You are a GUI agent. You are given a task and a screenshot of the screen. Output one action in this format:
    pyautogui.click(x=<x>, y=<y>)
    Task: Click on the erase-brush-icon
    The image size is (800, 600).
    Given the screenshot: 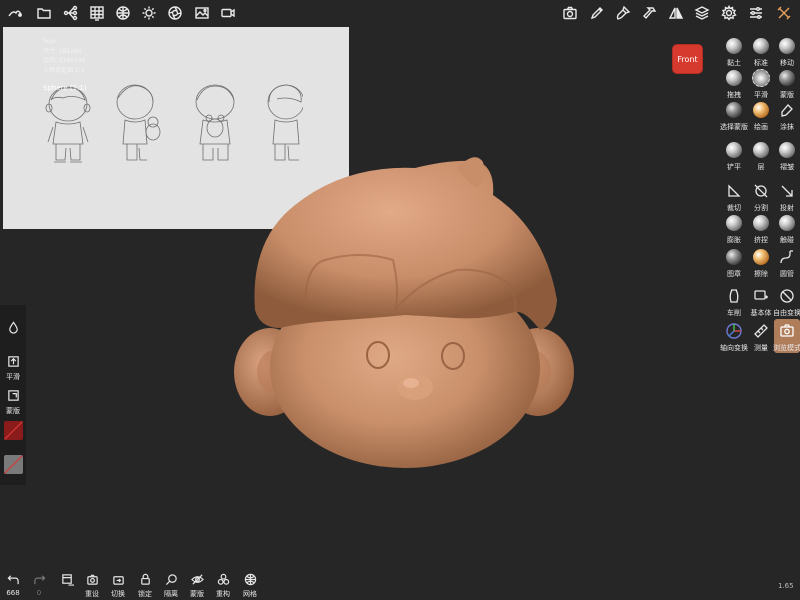 What is the action you would take?
    pyautogui.click(x=761, y=257)
    